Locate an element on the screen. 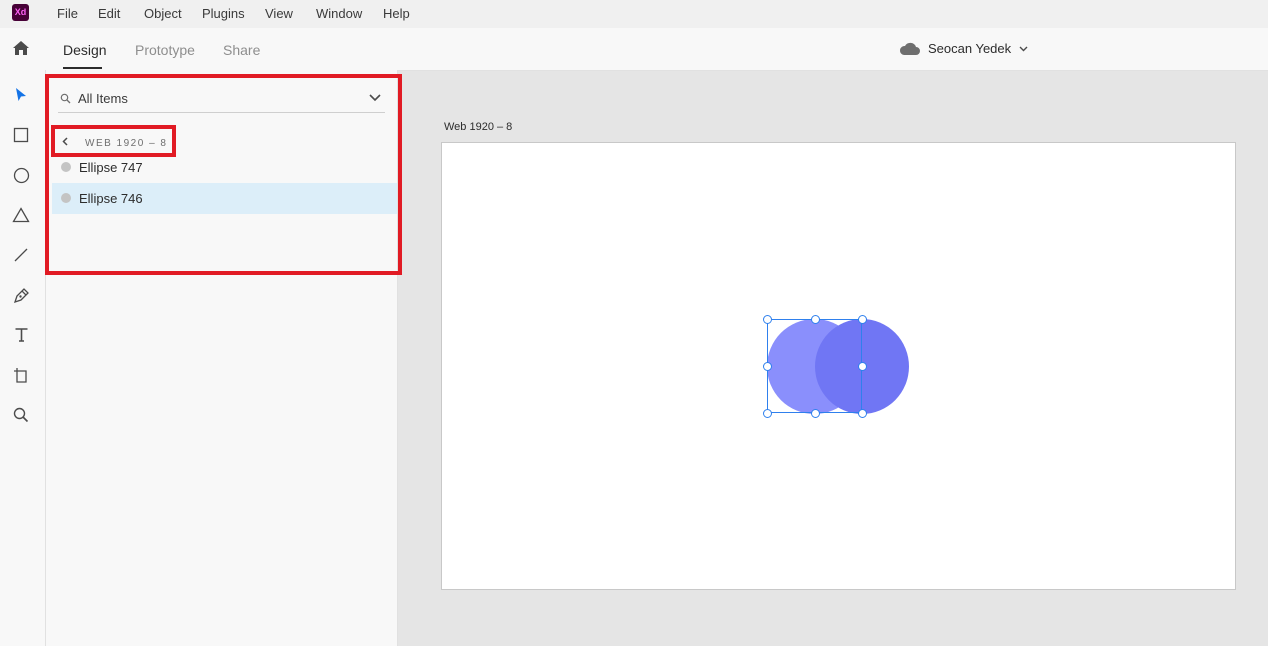 The width and height of the screenshot is (1268, 646). line-tool-icon is located at coordinates (21, 255).